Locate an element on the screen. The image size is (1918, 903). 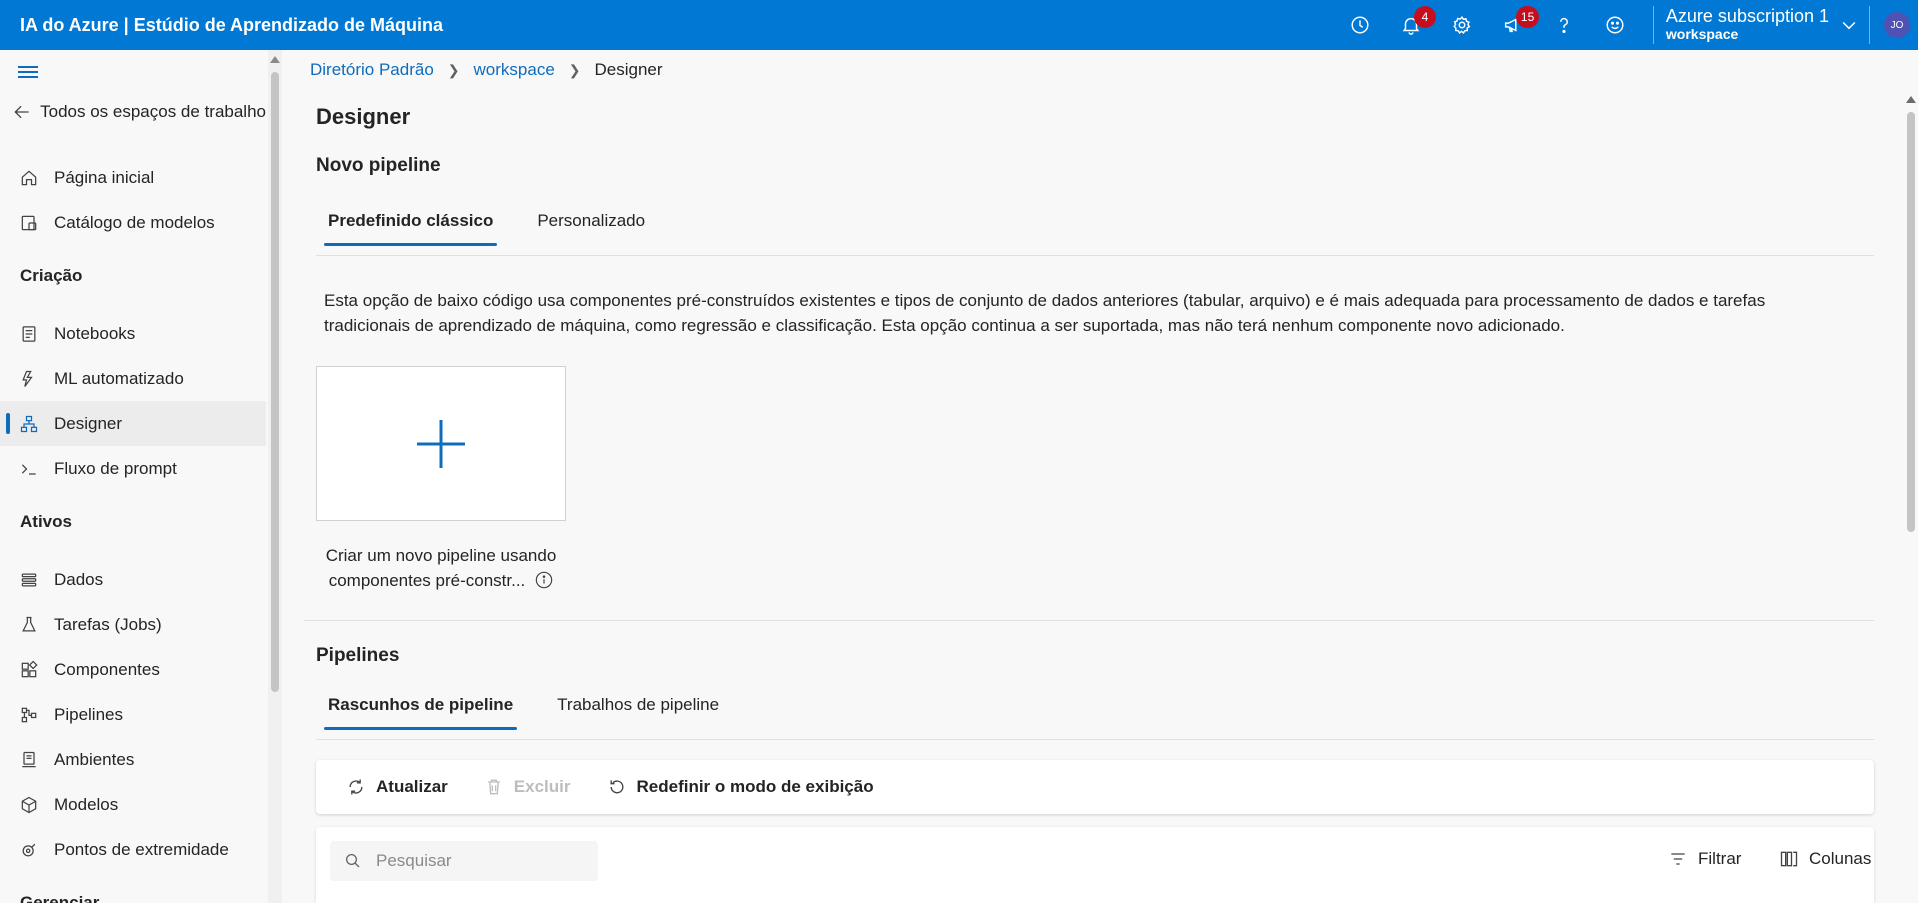
tab-pipeline-drafts: Rascunhos de pipeline is located at coordinates (421, 705).